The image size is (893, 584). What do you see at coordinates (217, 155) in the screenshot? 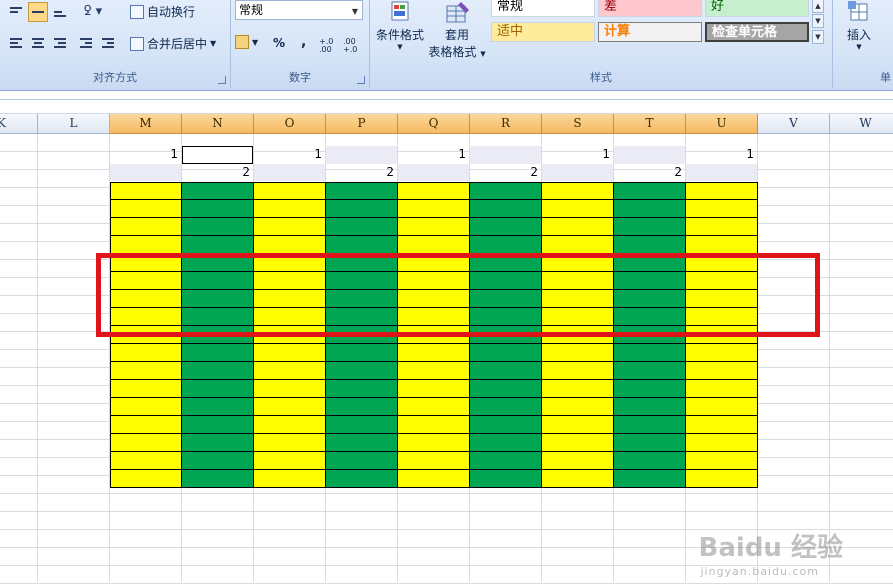
I see `cell-n-row1` at bounding box center [217, 155].